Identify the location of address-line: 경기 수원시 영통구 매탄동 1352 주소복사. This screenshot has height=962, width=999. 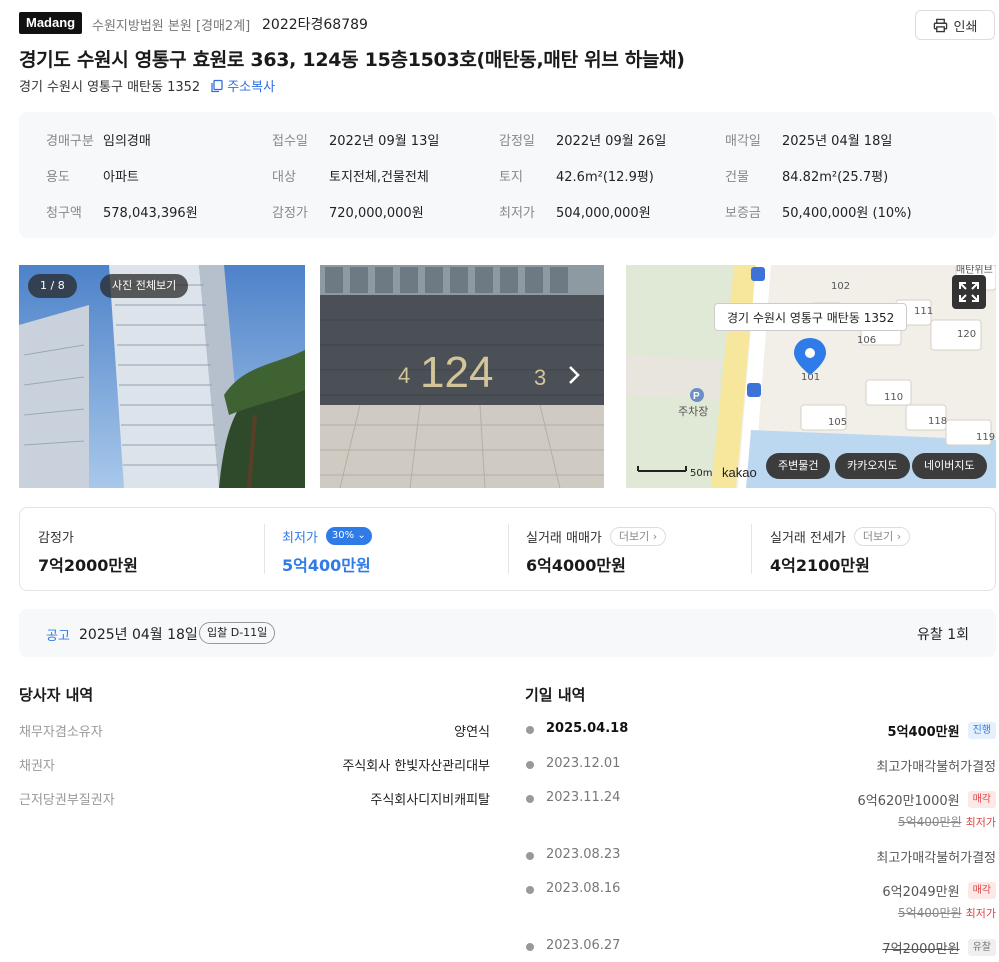
(147, 85).